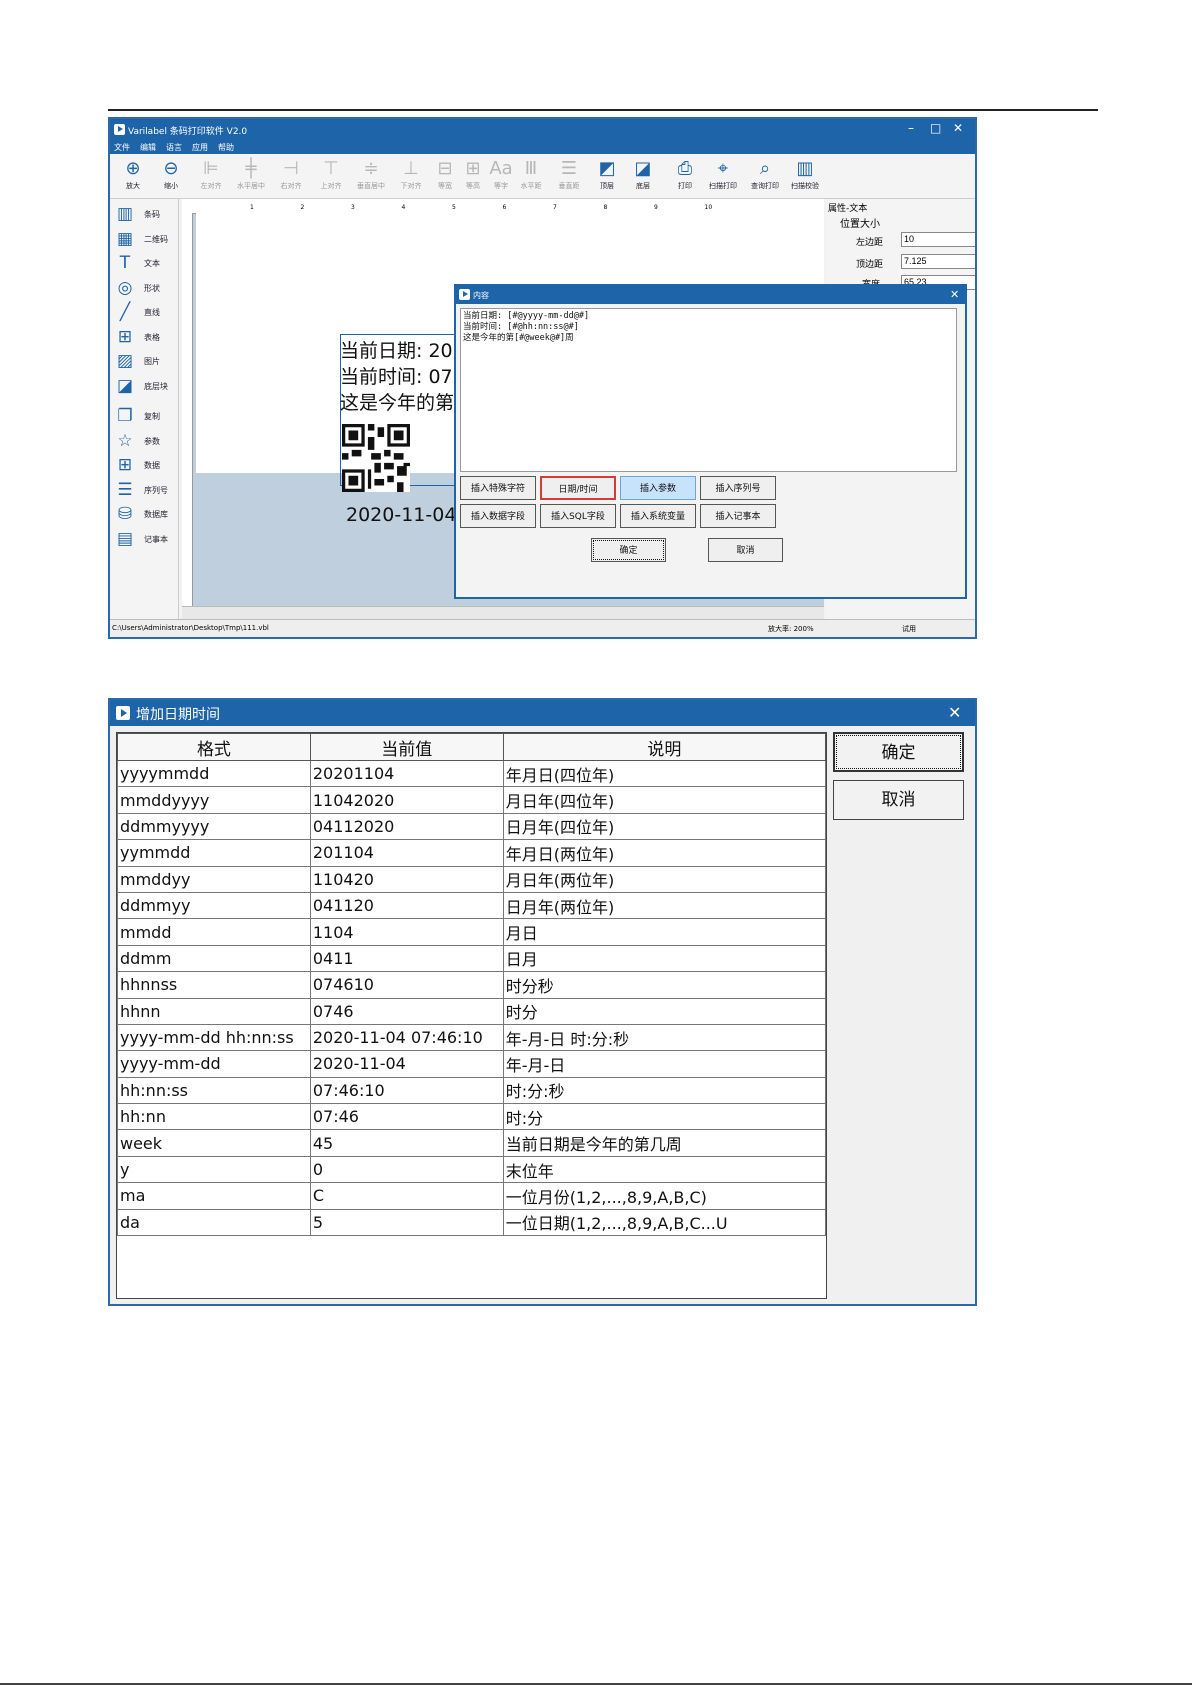 The height and width of the screenshot is (1685, 1192). I want to click on col-header-current-value: 当前值, so click(406, 747).